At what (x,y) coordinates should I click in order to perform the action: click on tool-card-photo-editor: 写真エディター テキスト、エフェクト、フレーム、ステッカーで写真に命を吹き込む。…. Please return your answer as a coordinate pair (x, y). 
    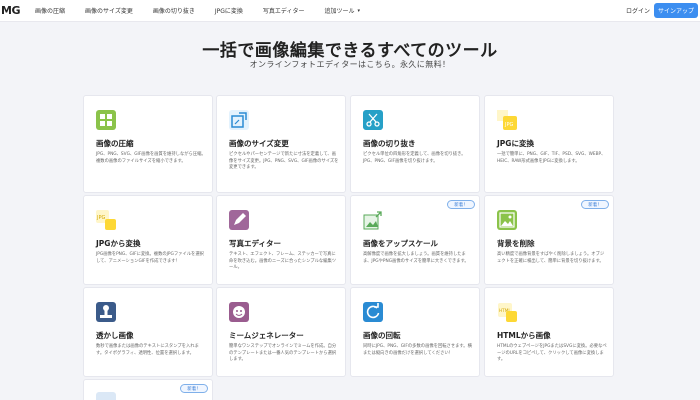
    Looking at the image, I should click on (281, 240).